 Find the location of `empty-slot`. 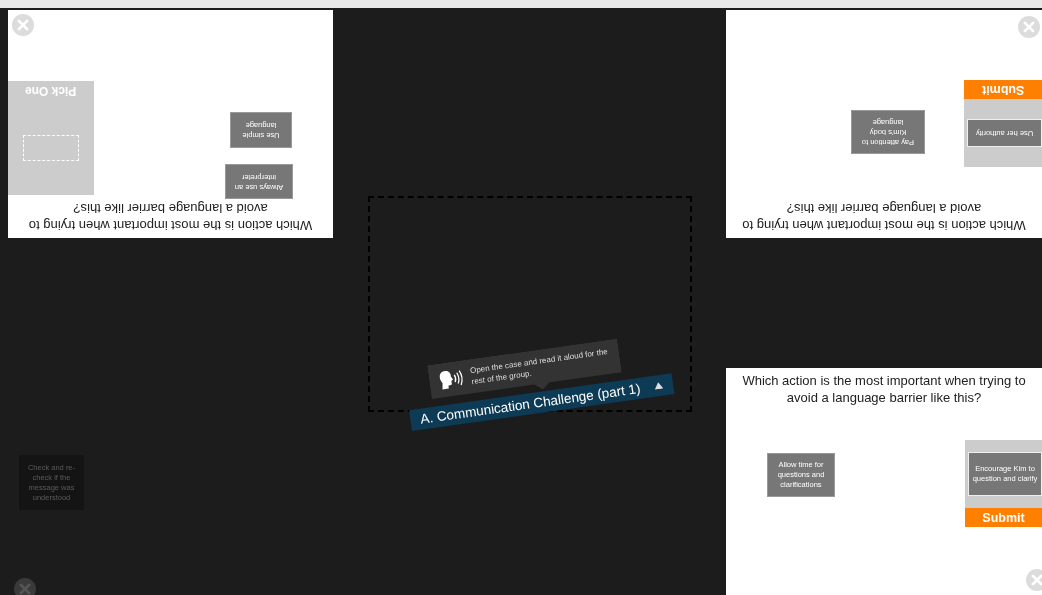

empty-slot is located at coordinates (51, 147).